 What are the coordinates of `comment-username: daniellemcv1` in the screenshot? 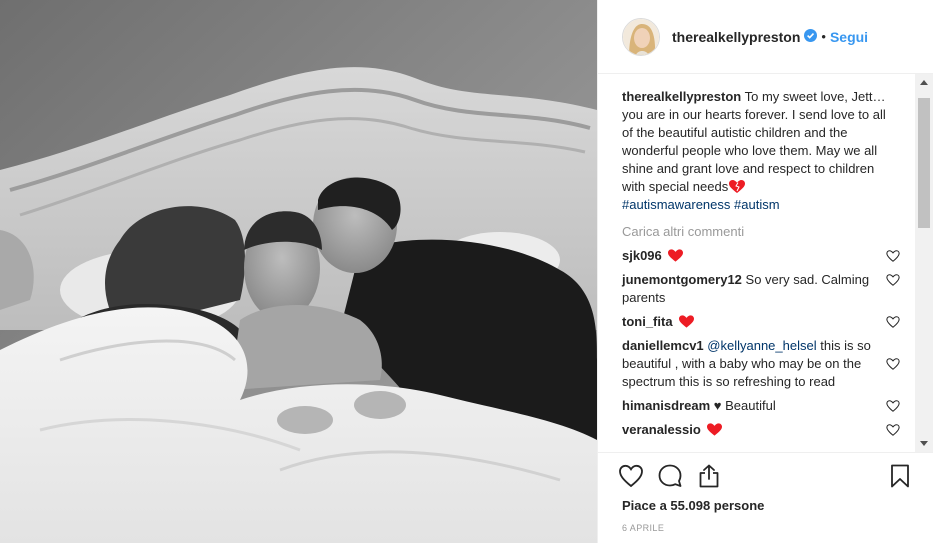 It's located at (663, 345).